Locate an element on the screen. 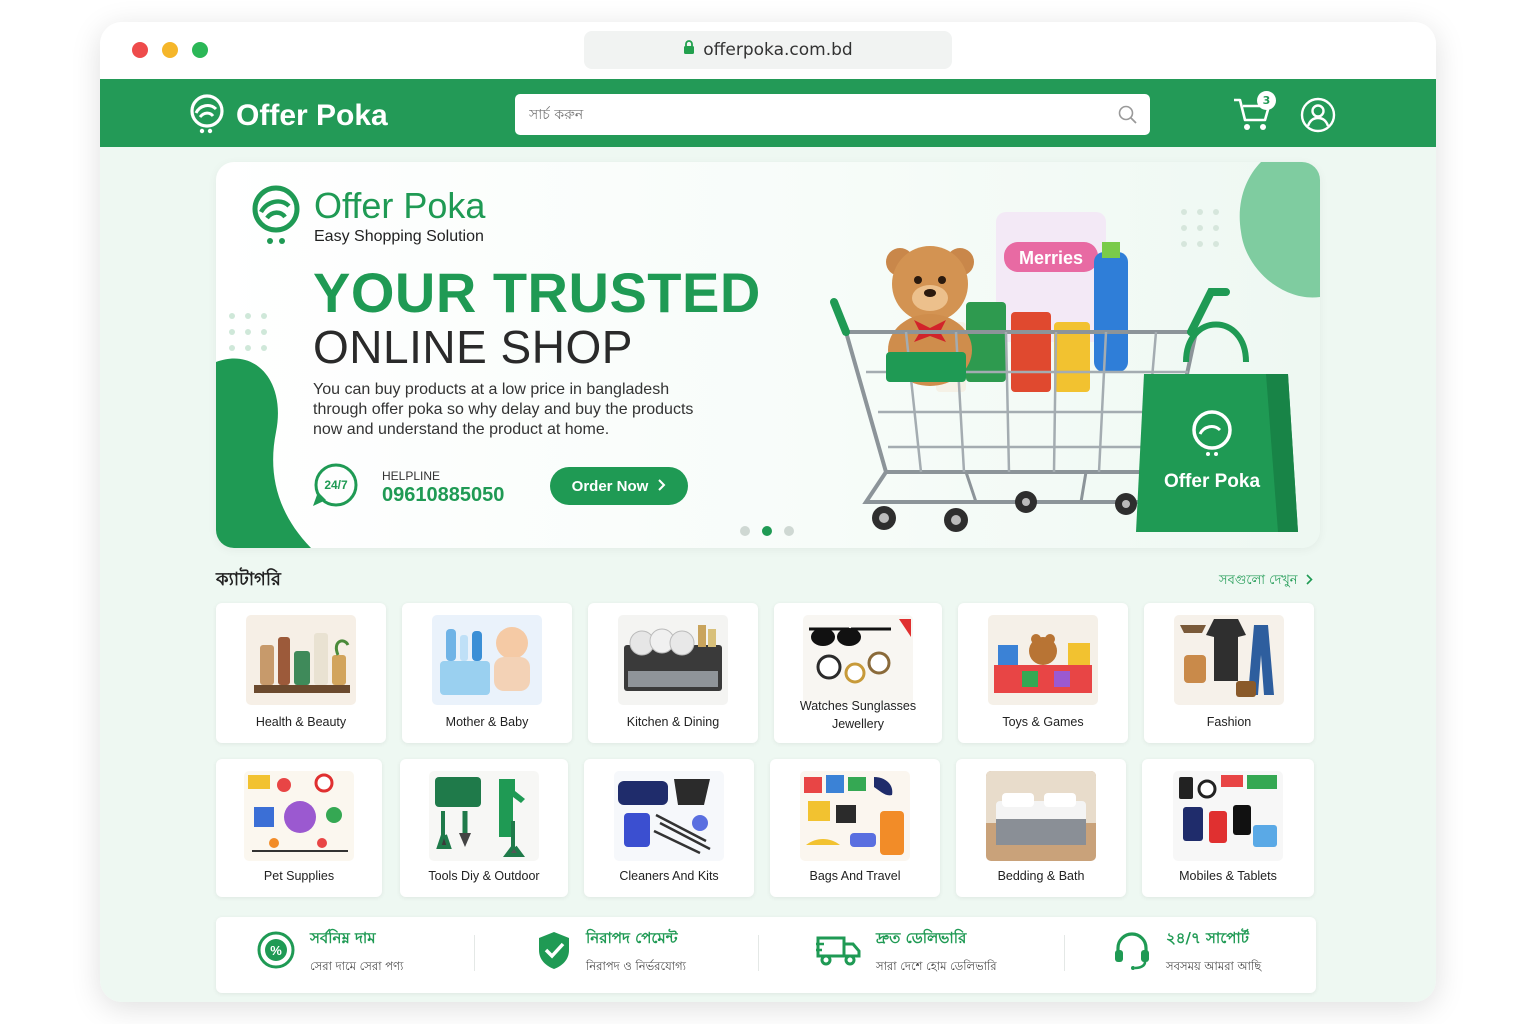 This screenshot has height=1024, width=1536. category-label: Cleaners And Kits is located at coordinates (669, 876).